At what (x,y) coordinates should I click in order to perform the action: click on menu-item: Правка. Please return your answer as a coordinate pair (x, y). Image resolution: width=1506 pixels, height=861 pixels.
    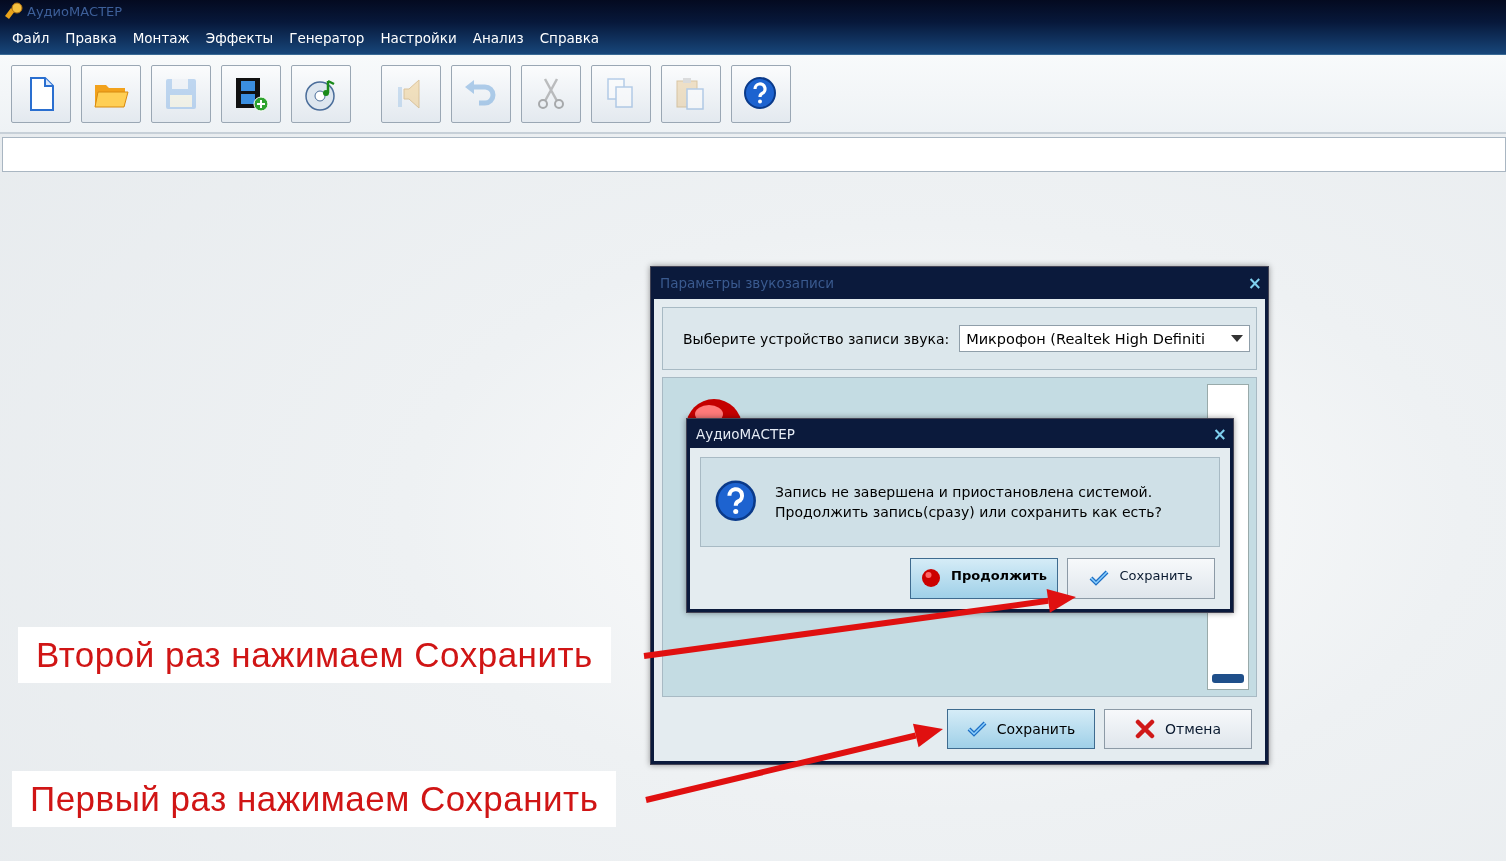
    Looking at the image, I should click on (91, 38).